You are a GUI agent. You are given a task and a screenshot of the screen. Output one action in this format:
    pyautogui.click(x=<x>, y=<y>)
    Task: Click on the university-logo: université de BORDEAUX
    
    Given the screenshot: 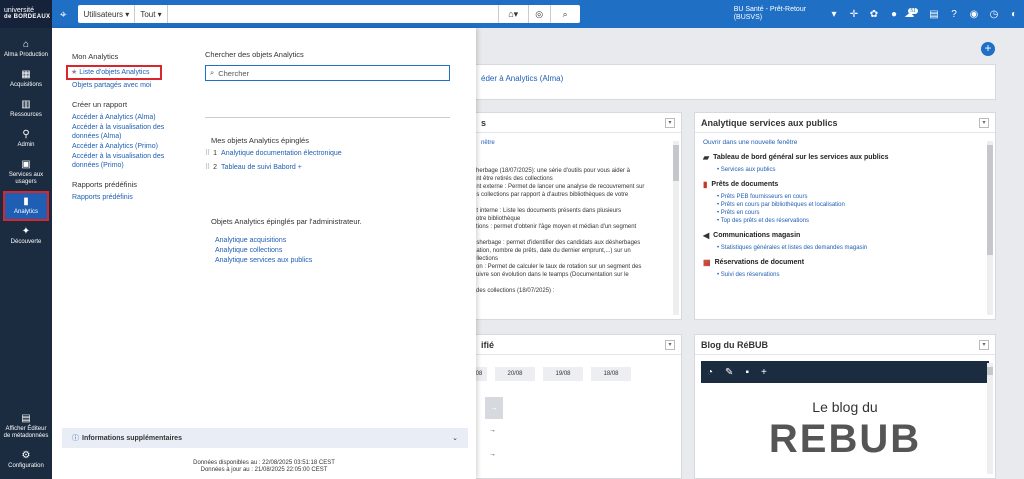 What is the action you would take?
    pyautogui.click(x=26, y=14)
    